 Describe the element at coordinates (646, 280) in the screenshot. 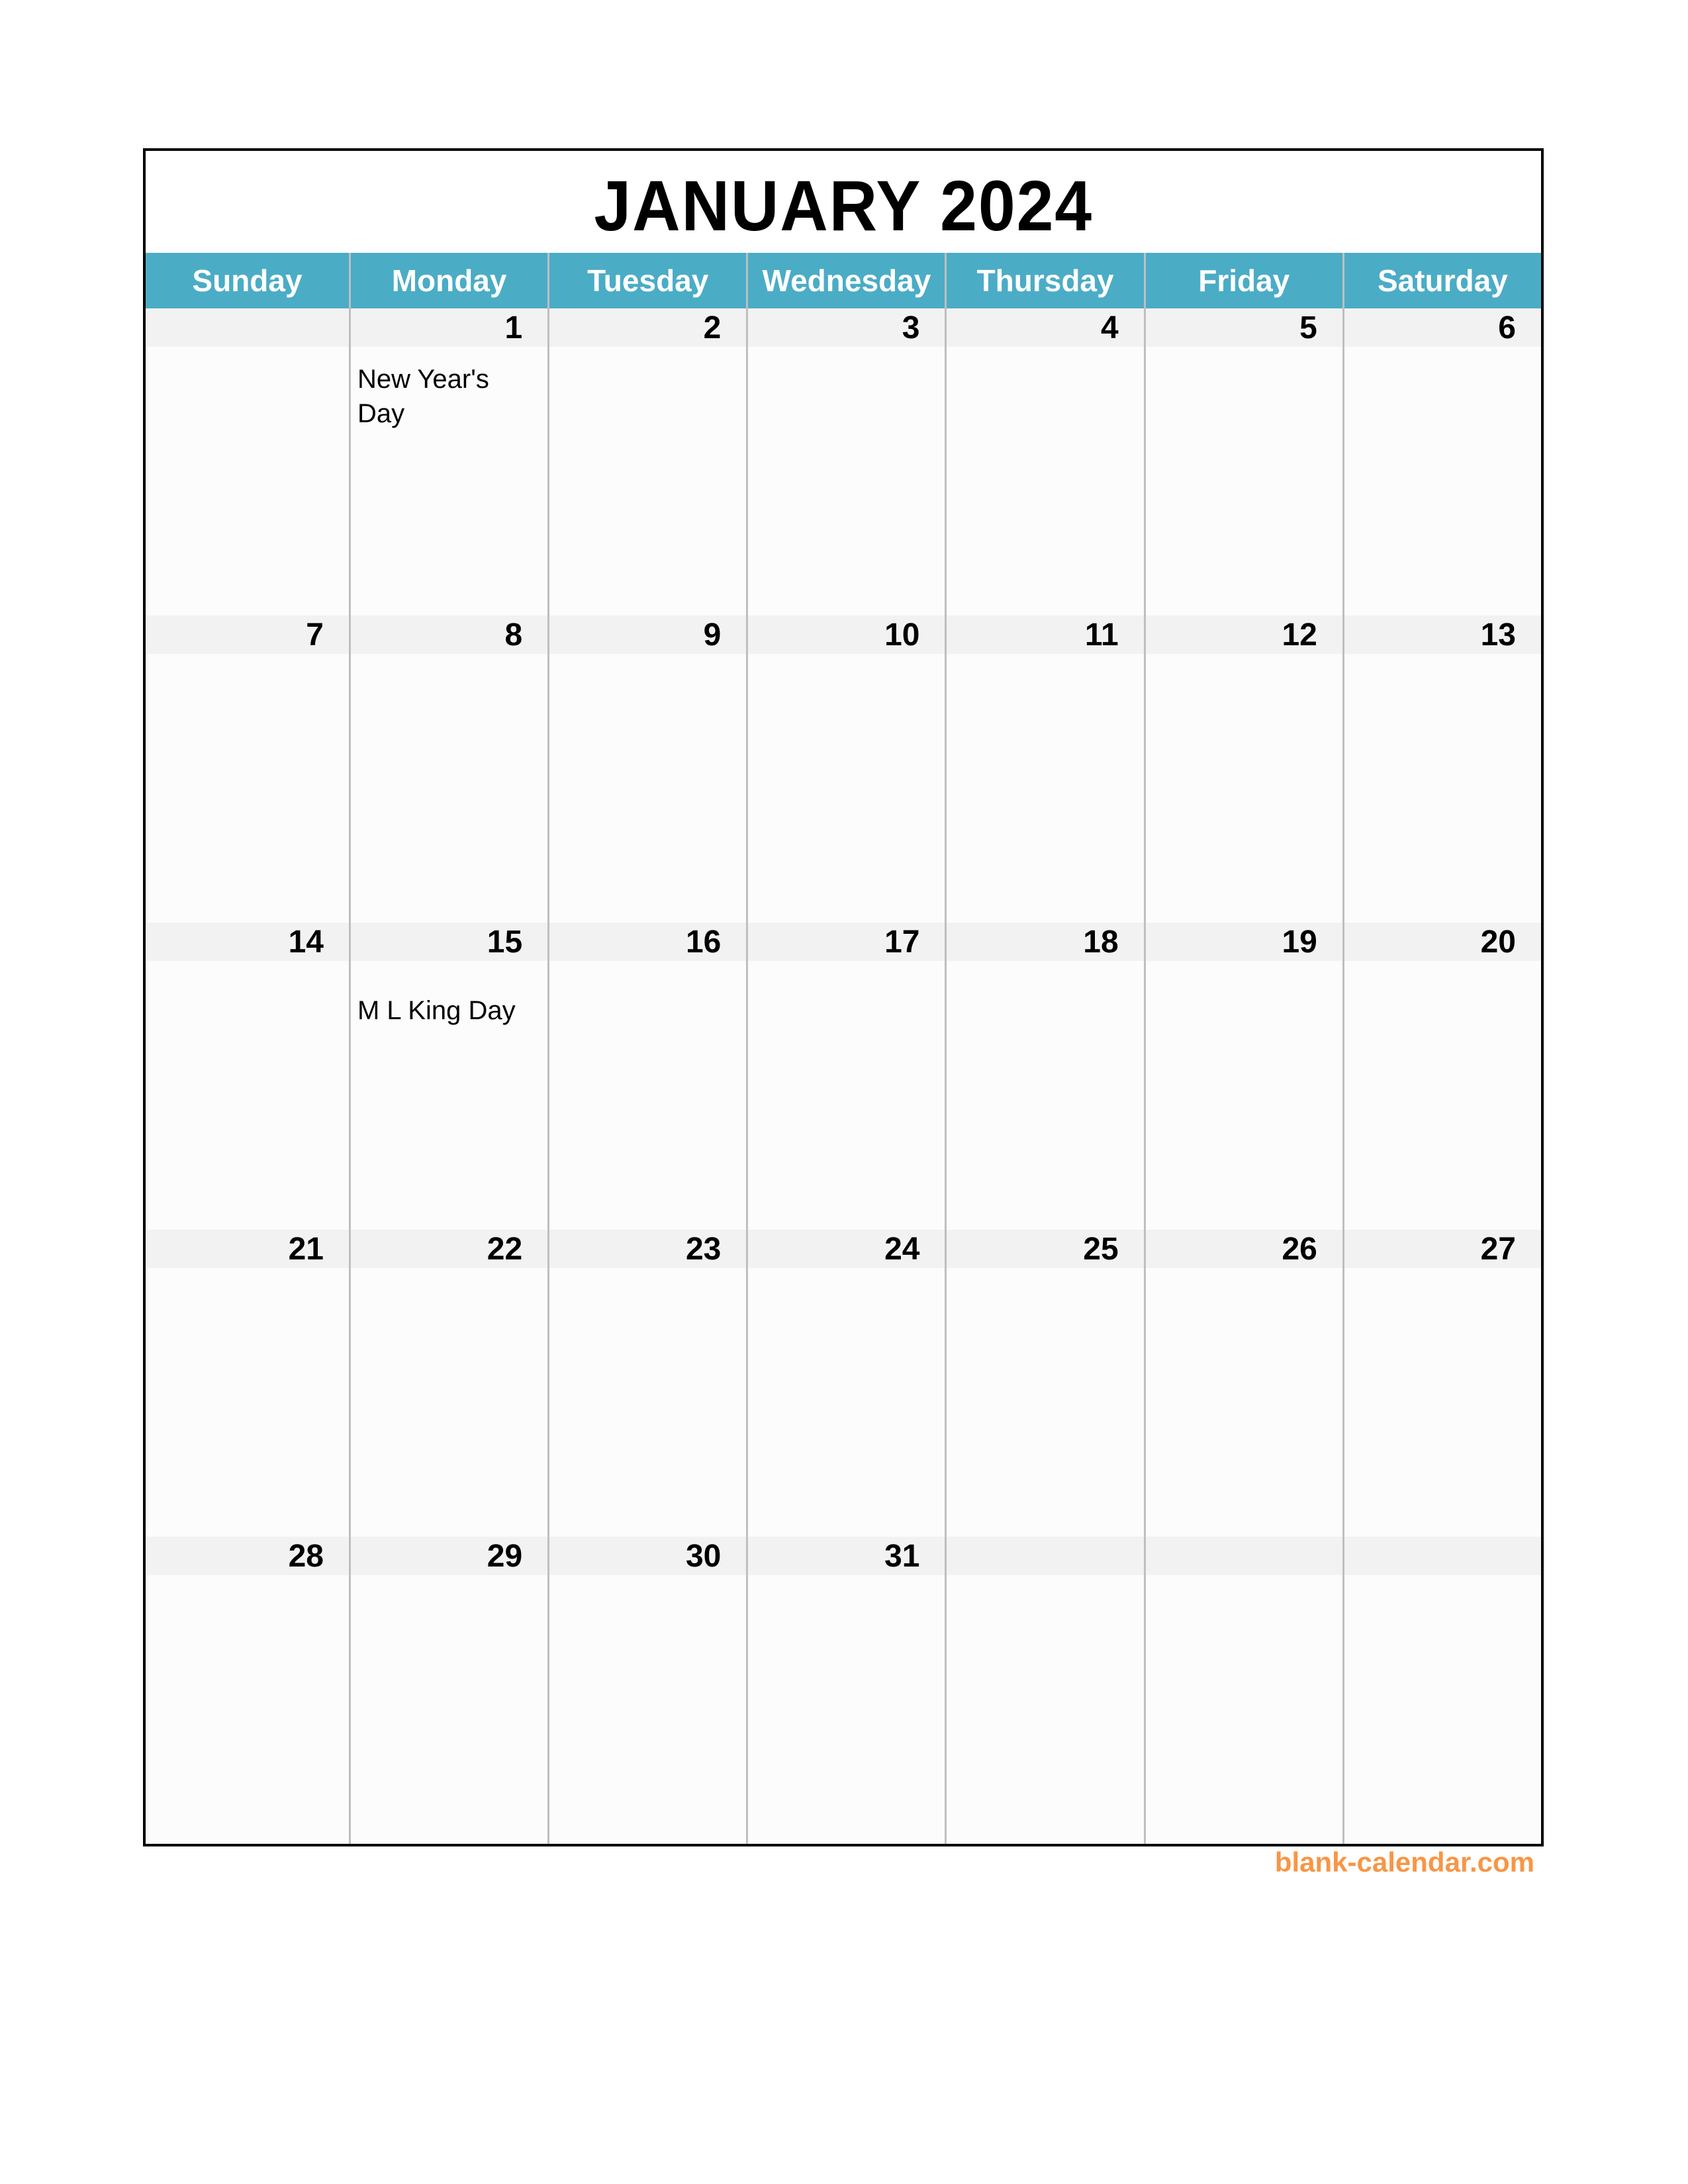

I see `weekday-tuesday: Tuesday` at that location.